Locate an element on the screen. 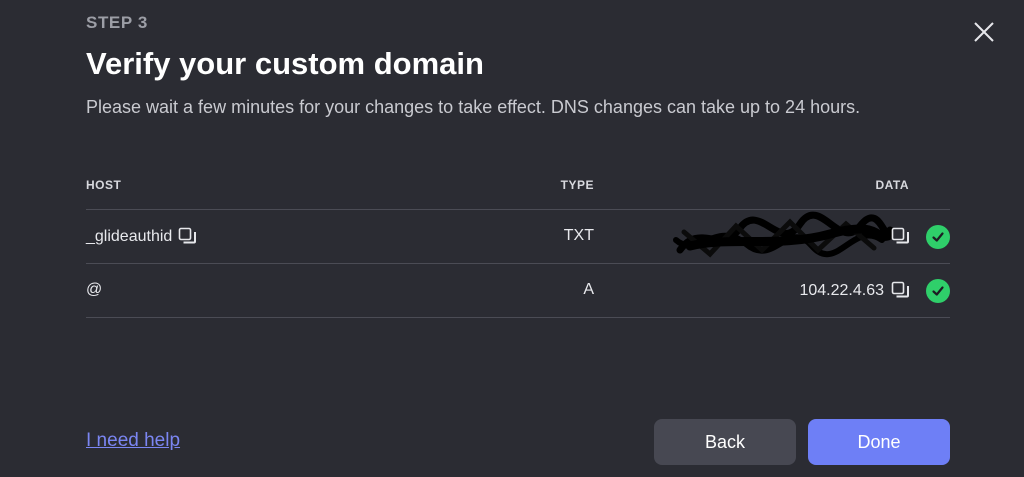 The image size is (1024, 477). step-label: STEP 3 is located at coordinates (117, 22).